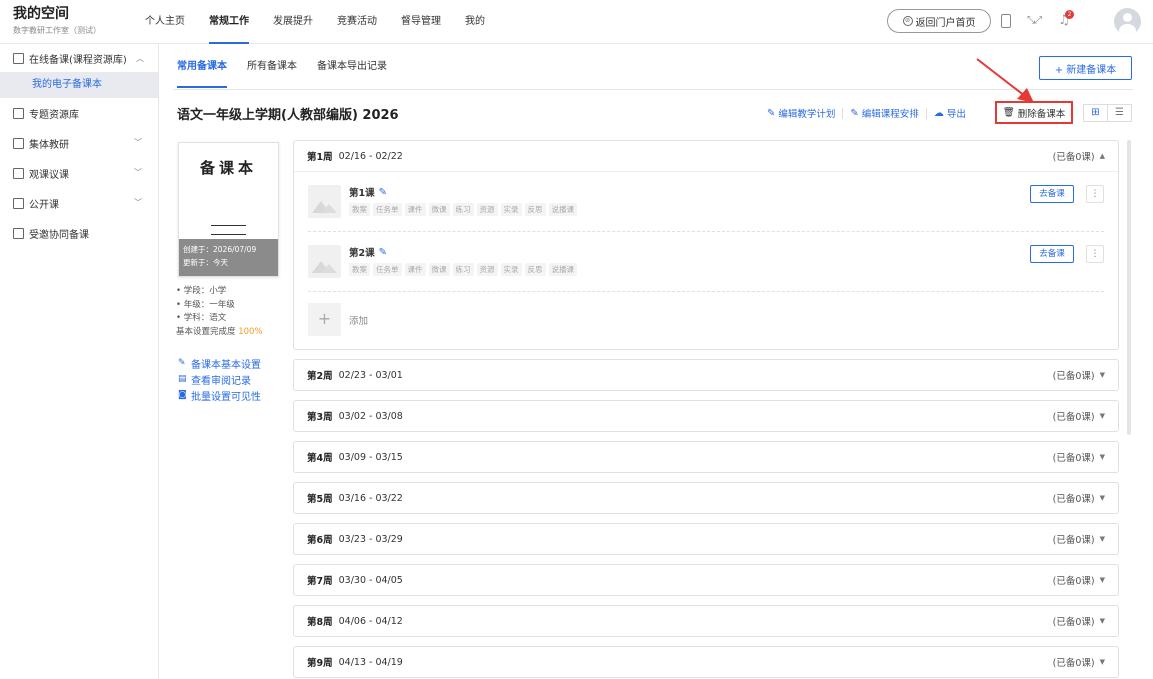  What do you see at coordinates (219, 395) in the screenshot?
I see `visibility-link: ◙ 批量设置可见性` at bounding box center [219, 395].